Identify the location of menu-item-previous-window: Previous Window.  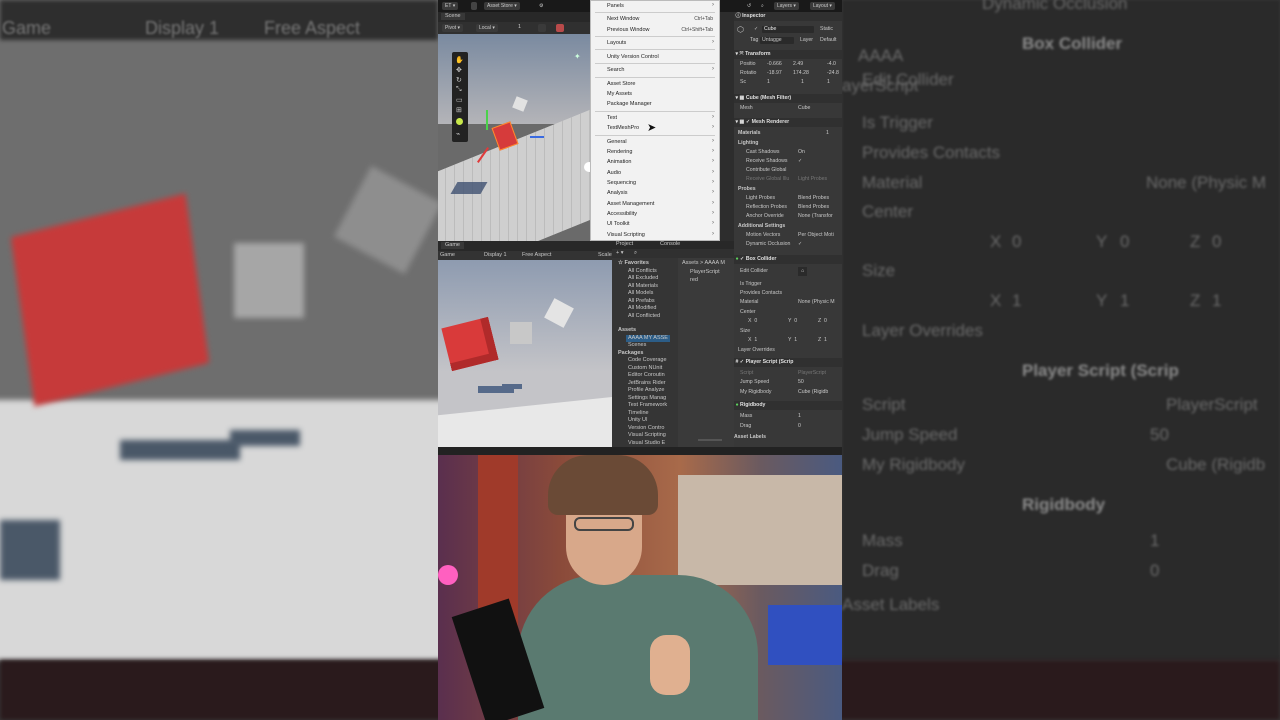
(628, 30).